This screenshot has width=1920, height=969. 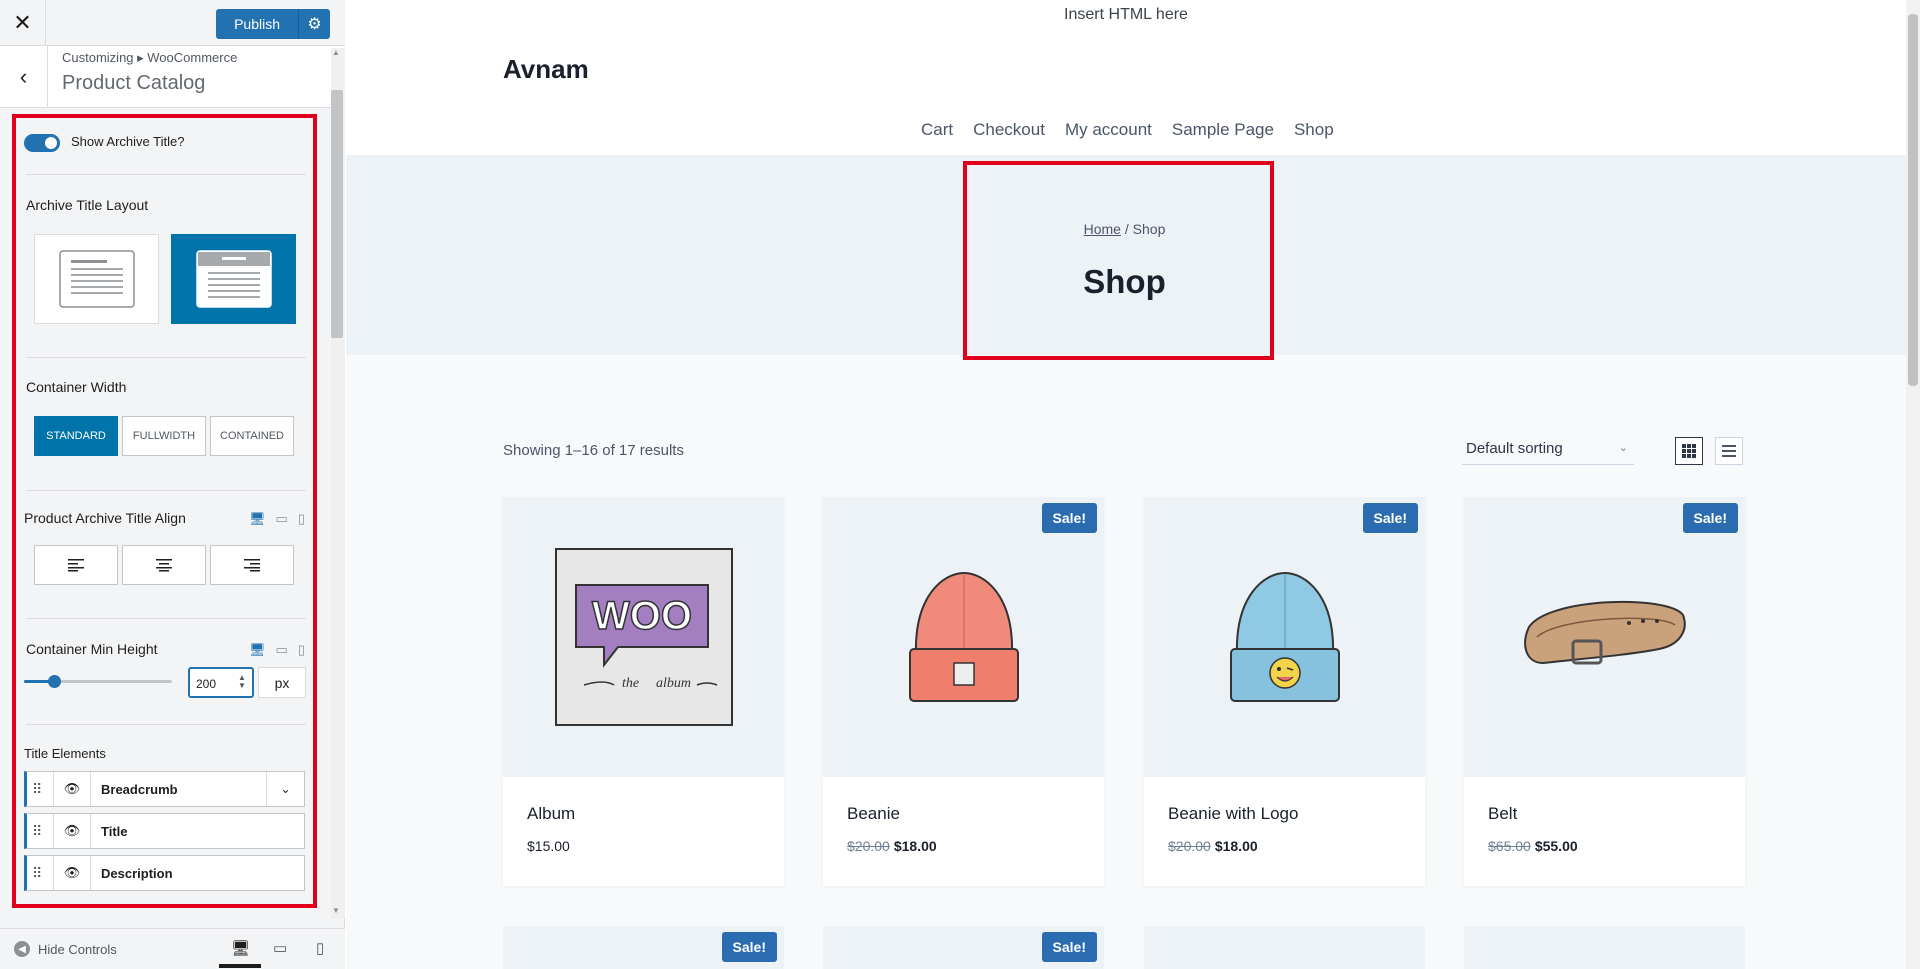 I want to click on grid-icon, so click(x=1689, y=451).